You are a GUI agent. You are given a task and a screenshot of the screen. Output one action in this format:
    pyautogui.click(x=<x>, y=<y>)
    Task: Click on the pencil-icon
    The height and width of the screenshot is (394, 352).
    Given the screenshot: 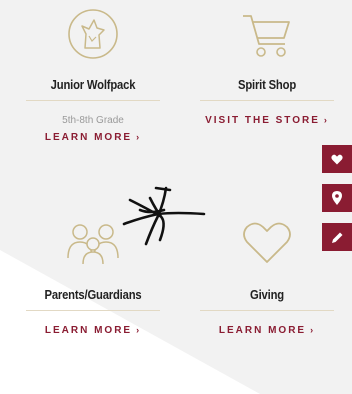 What is the action you would take?
    pyautogui.click(x=336, y=237)
    